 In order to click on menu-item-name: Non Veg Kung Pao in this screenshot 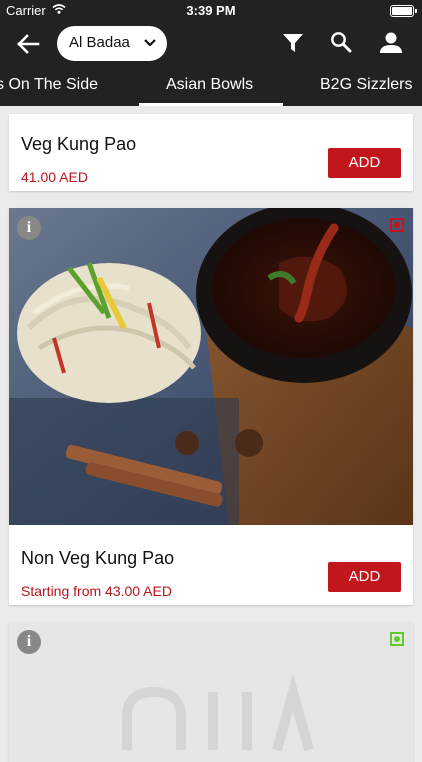, I will do `click(98, 558)`.